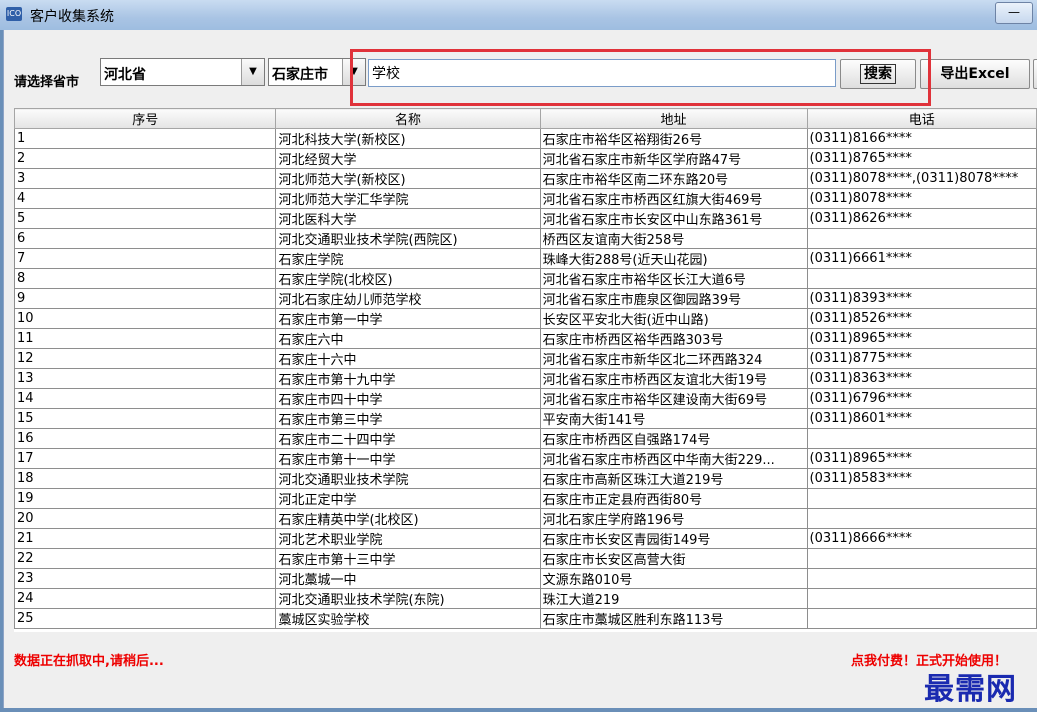 The height and width of the screenshot is (712, 1037). I want to click on table-cell: 河北省石家庄市新华区北二环西路324, so click(673, 358).